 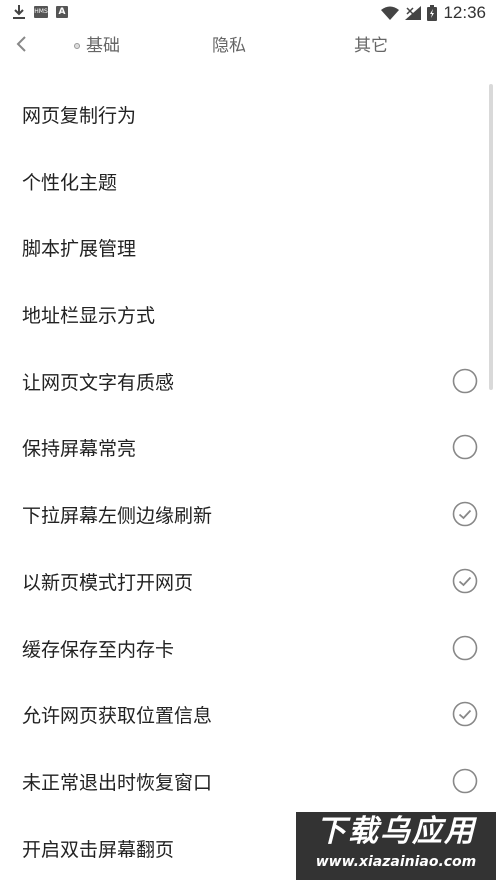 I want to click on download-icon, so click(x=19, y=12).